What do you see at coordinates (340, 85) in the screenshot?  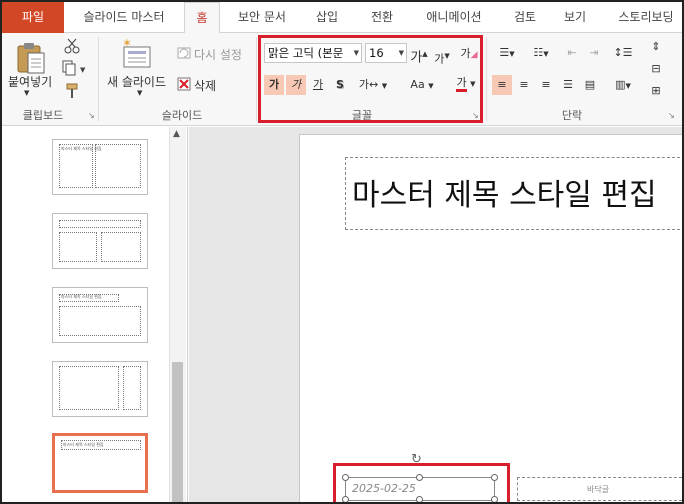 I see `shadow-button: S` at bounding box center [340, 85].